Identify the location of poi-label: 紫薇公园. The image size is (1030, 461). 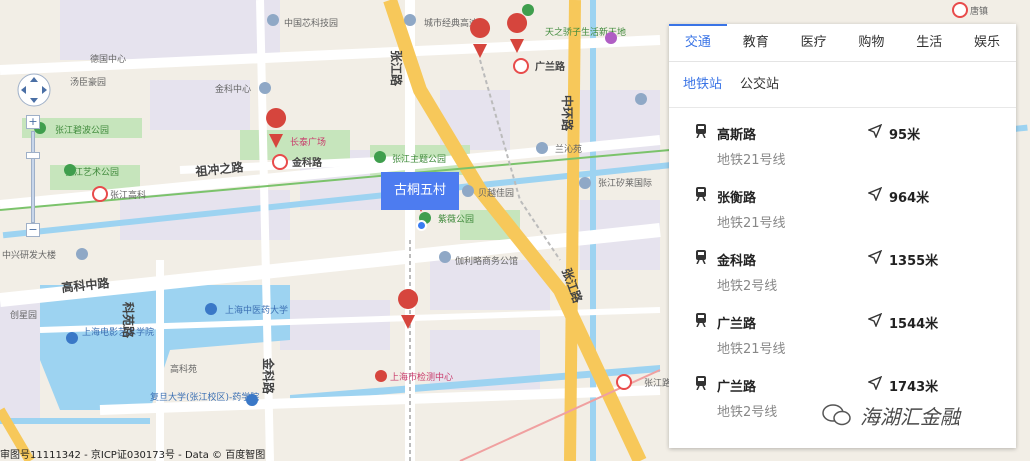
(456, 219).